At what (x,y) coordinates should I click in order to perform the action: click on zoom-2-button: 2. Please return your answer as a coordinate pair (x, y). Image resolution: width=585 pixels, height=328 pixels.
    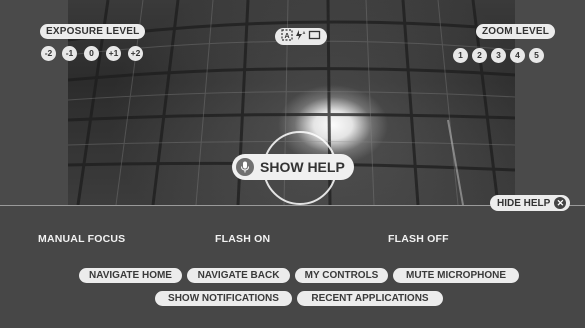
    Looking at the image, I should click on (479, 55).